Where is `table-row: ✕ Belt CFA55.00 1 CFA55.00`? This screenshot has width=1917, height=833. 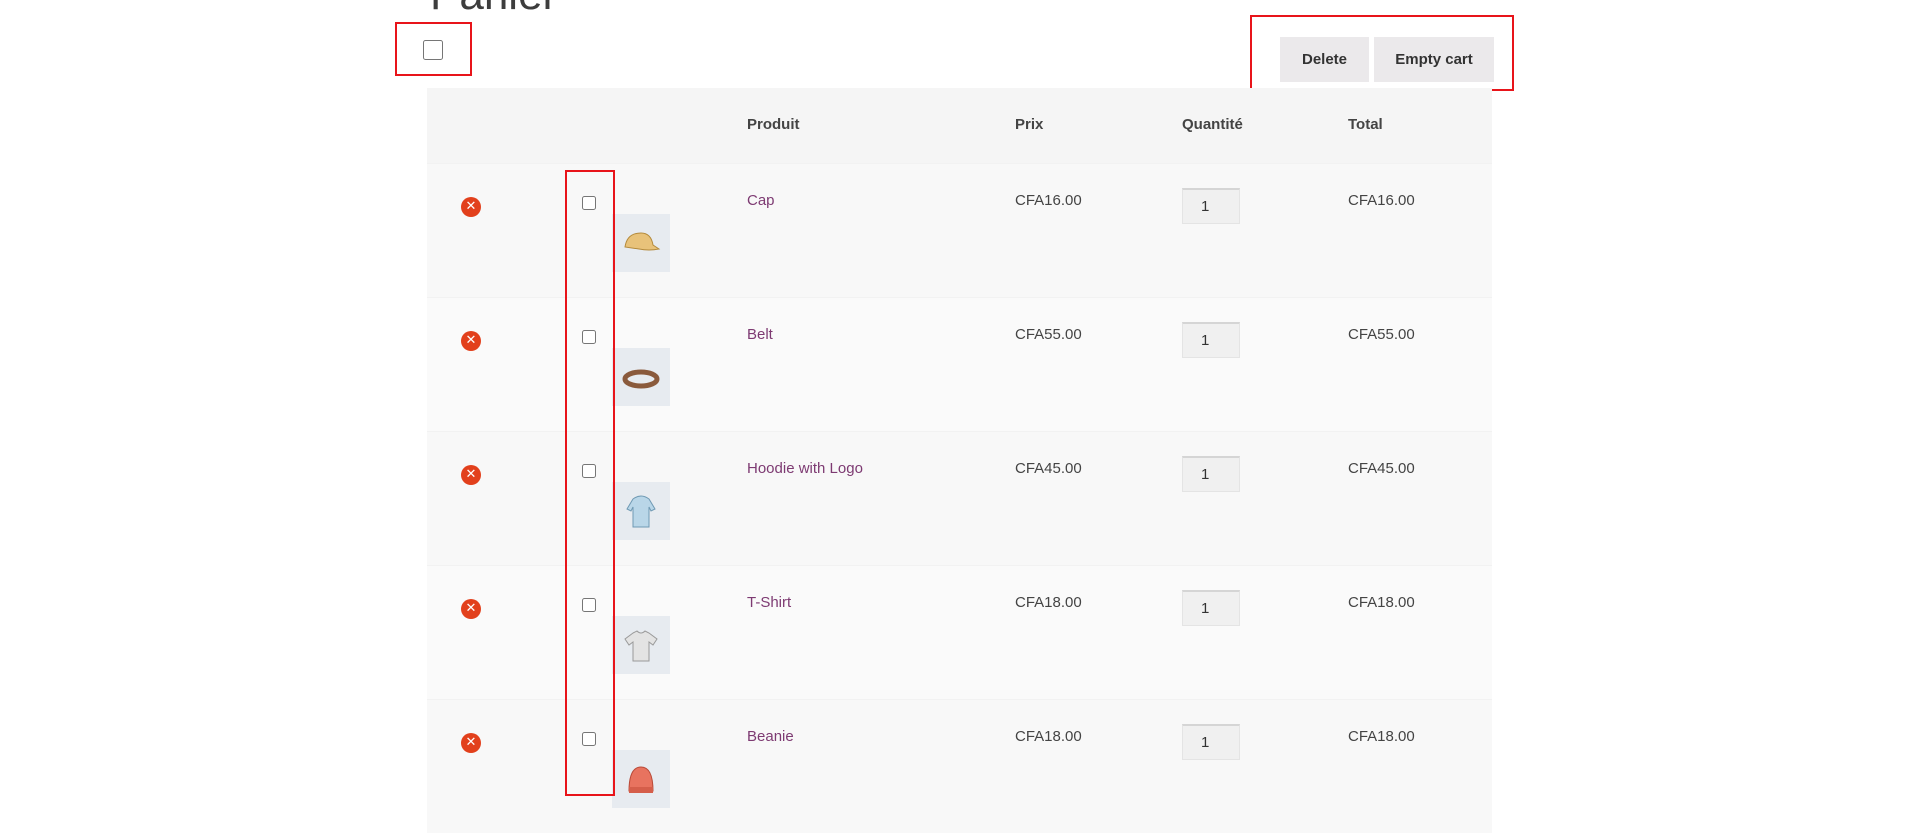
table-row: ✕ Belt CFA55.00 1 CFA55.00 is located at coordinates (959, 364).